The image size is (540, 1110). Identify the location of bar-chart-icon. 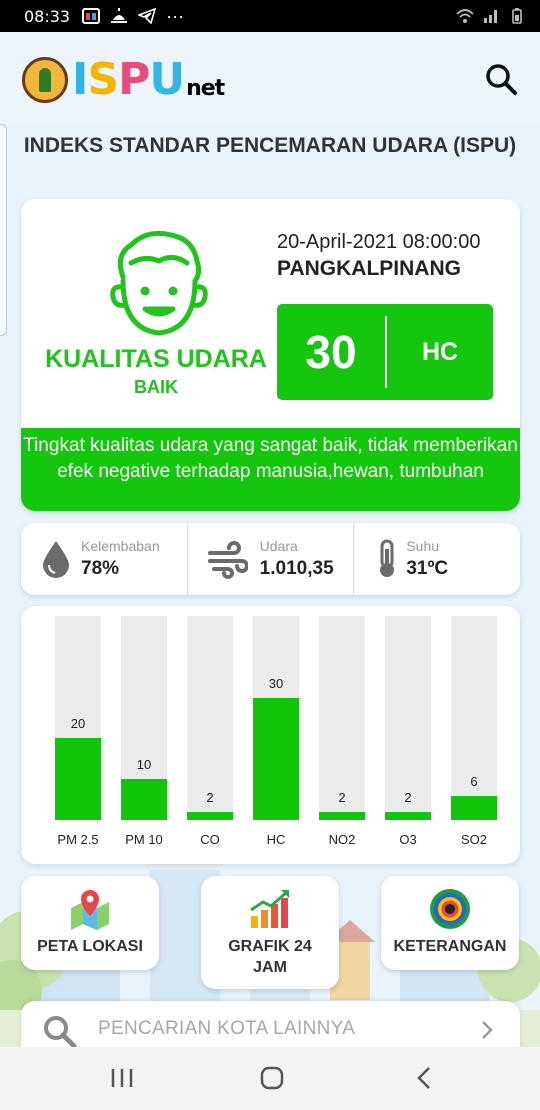
(269, 909).